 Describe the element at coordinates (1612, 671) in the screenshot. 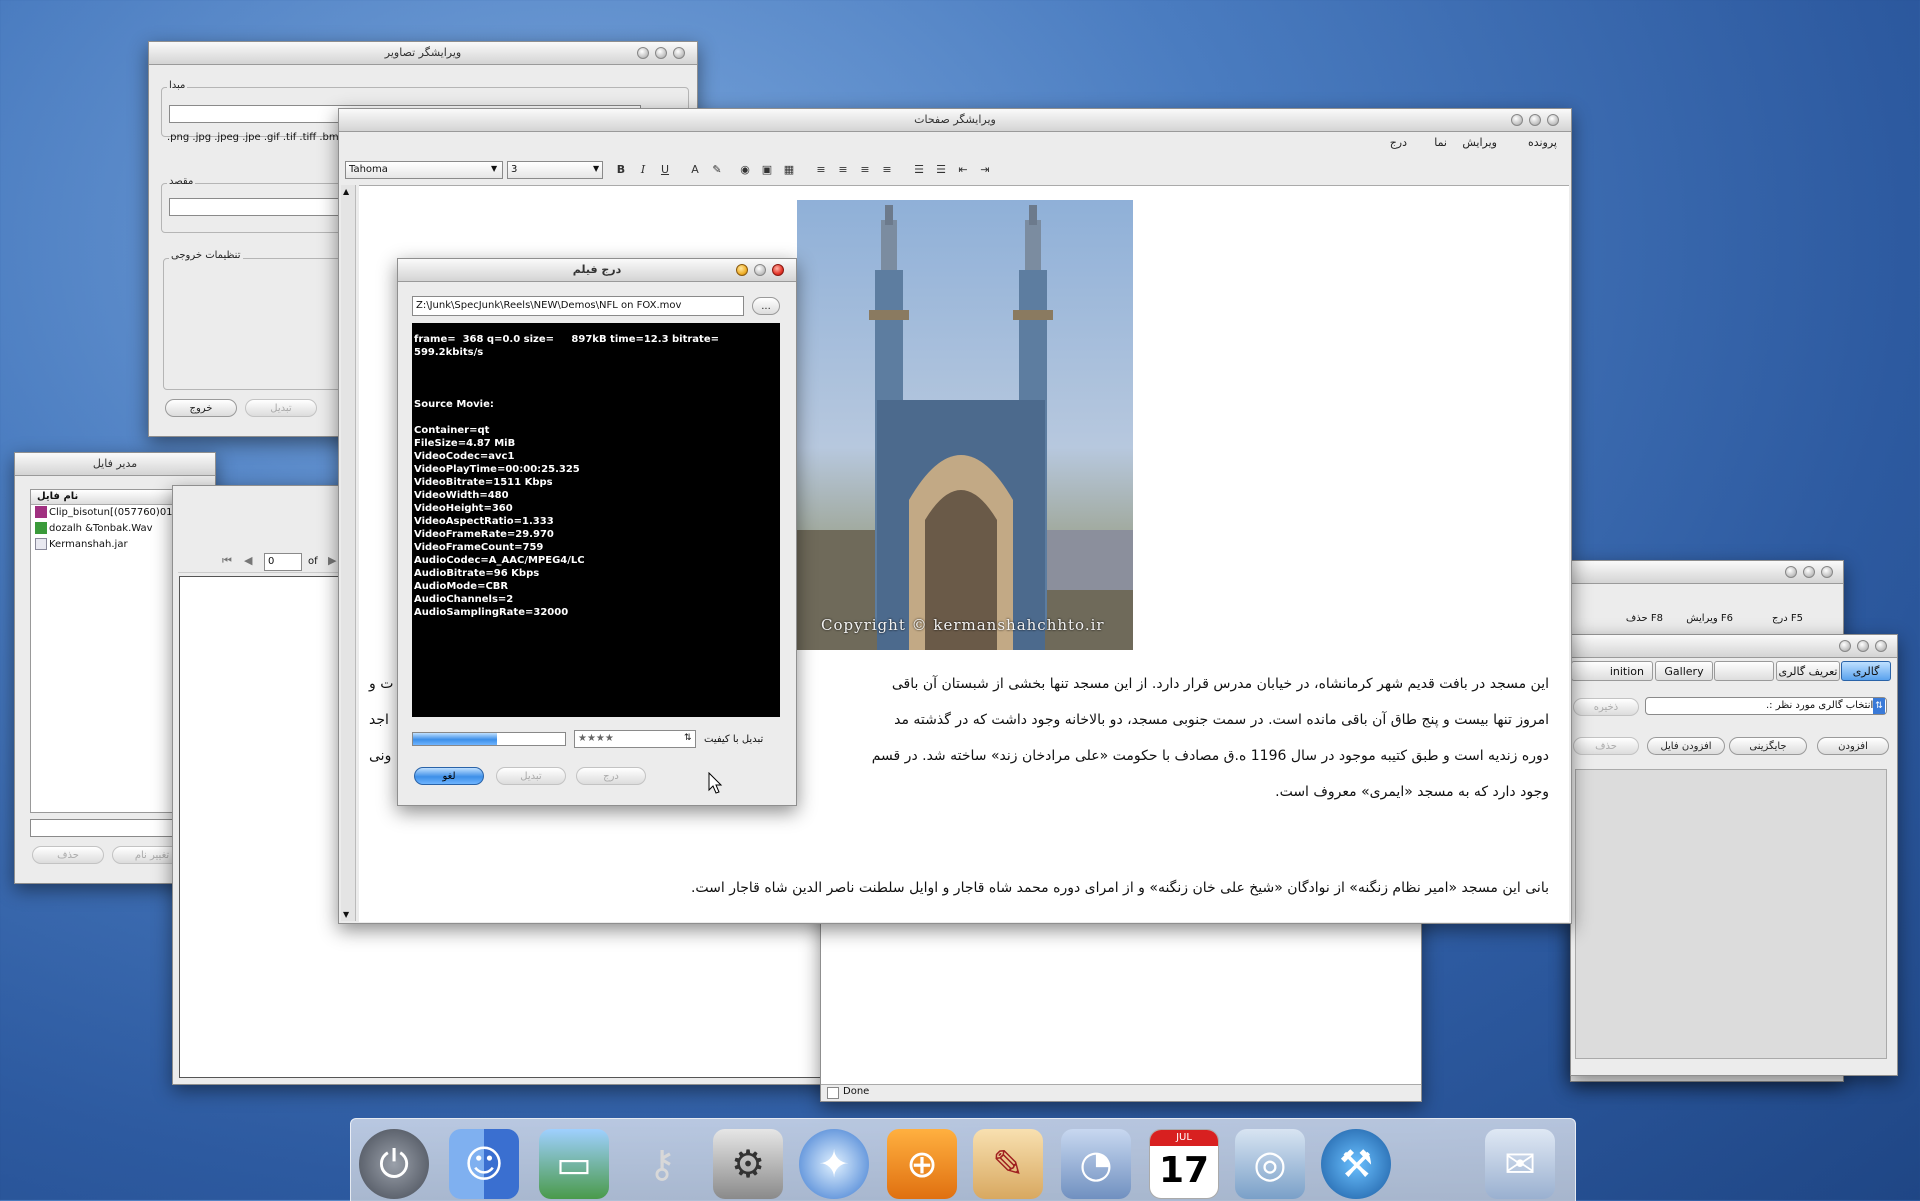

I see `tab-definition: inition` at that location.